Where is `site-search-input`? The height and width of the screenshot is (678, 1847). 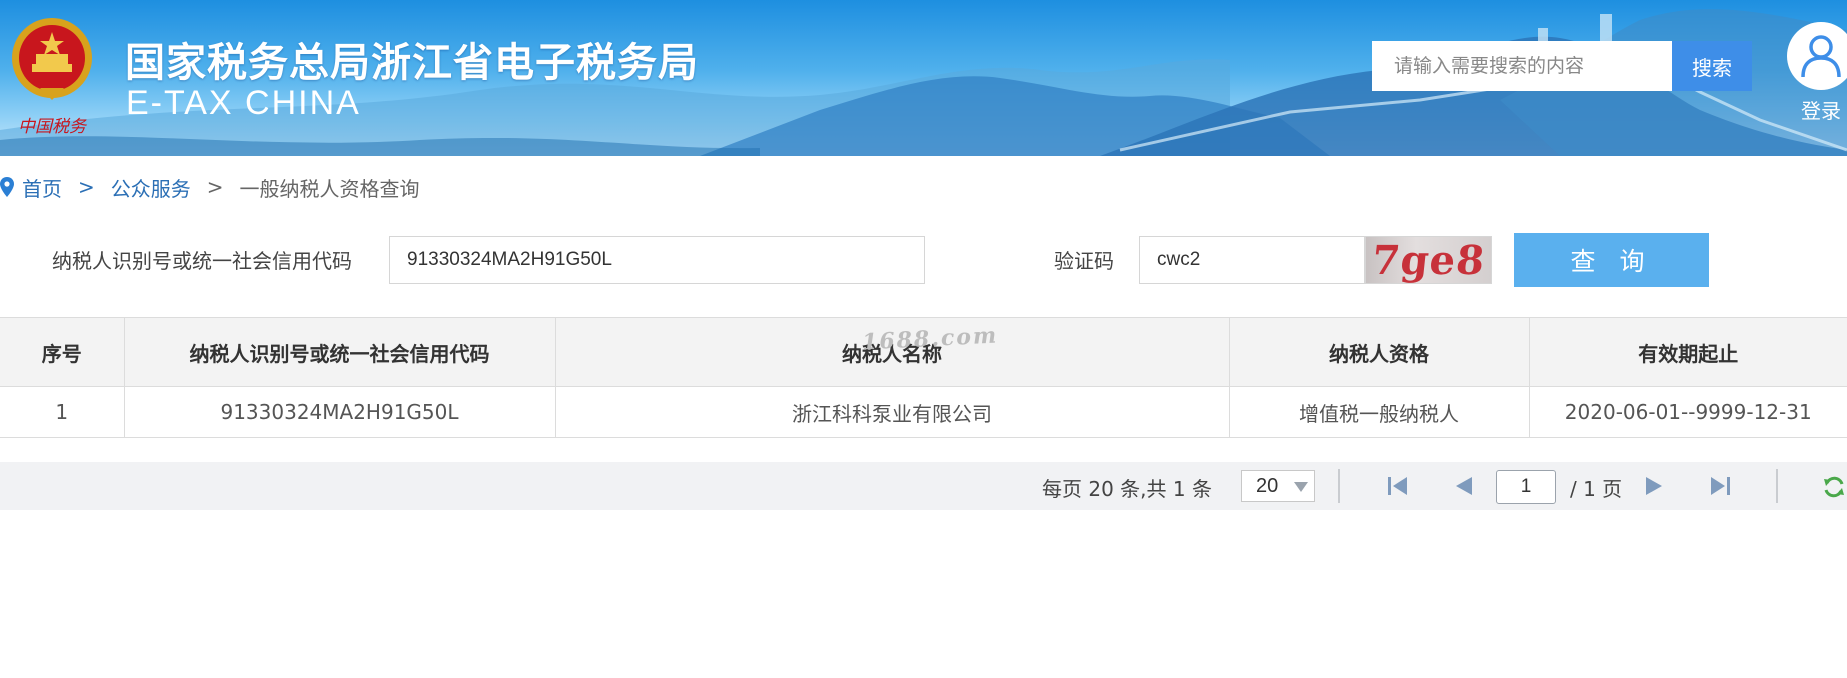 site-search-input is located at coordinates (1522, 66).